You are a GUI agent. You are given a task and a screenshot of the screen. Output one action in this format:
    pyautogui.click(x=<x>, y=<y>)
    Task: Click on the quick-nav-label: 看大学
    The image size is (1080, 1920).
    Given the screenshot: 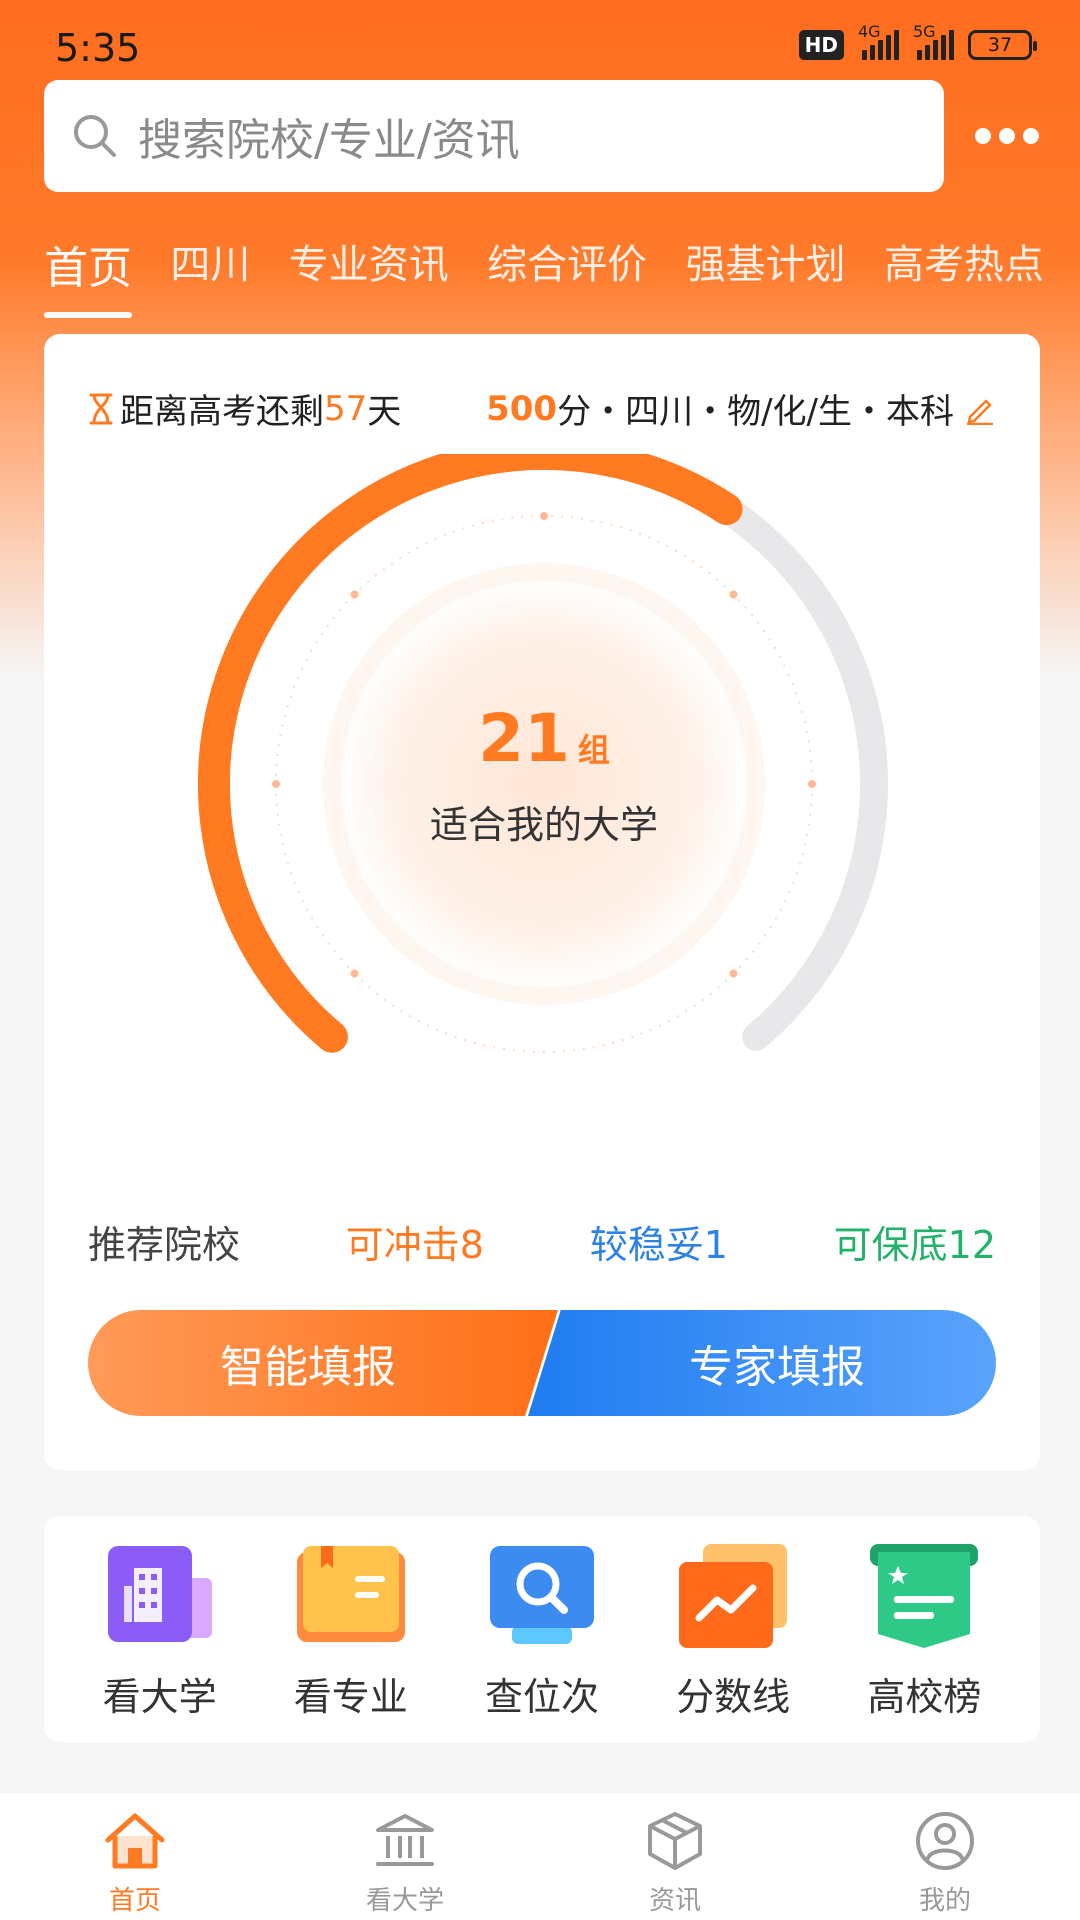 What is the action you would take?
    pyautogui.click(x=159, y=1697)
    